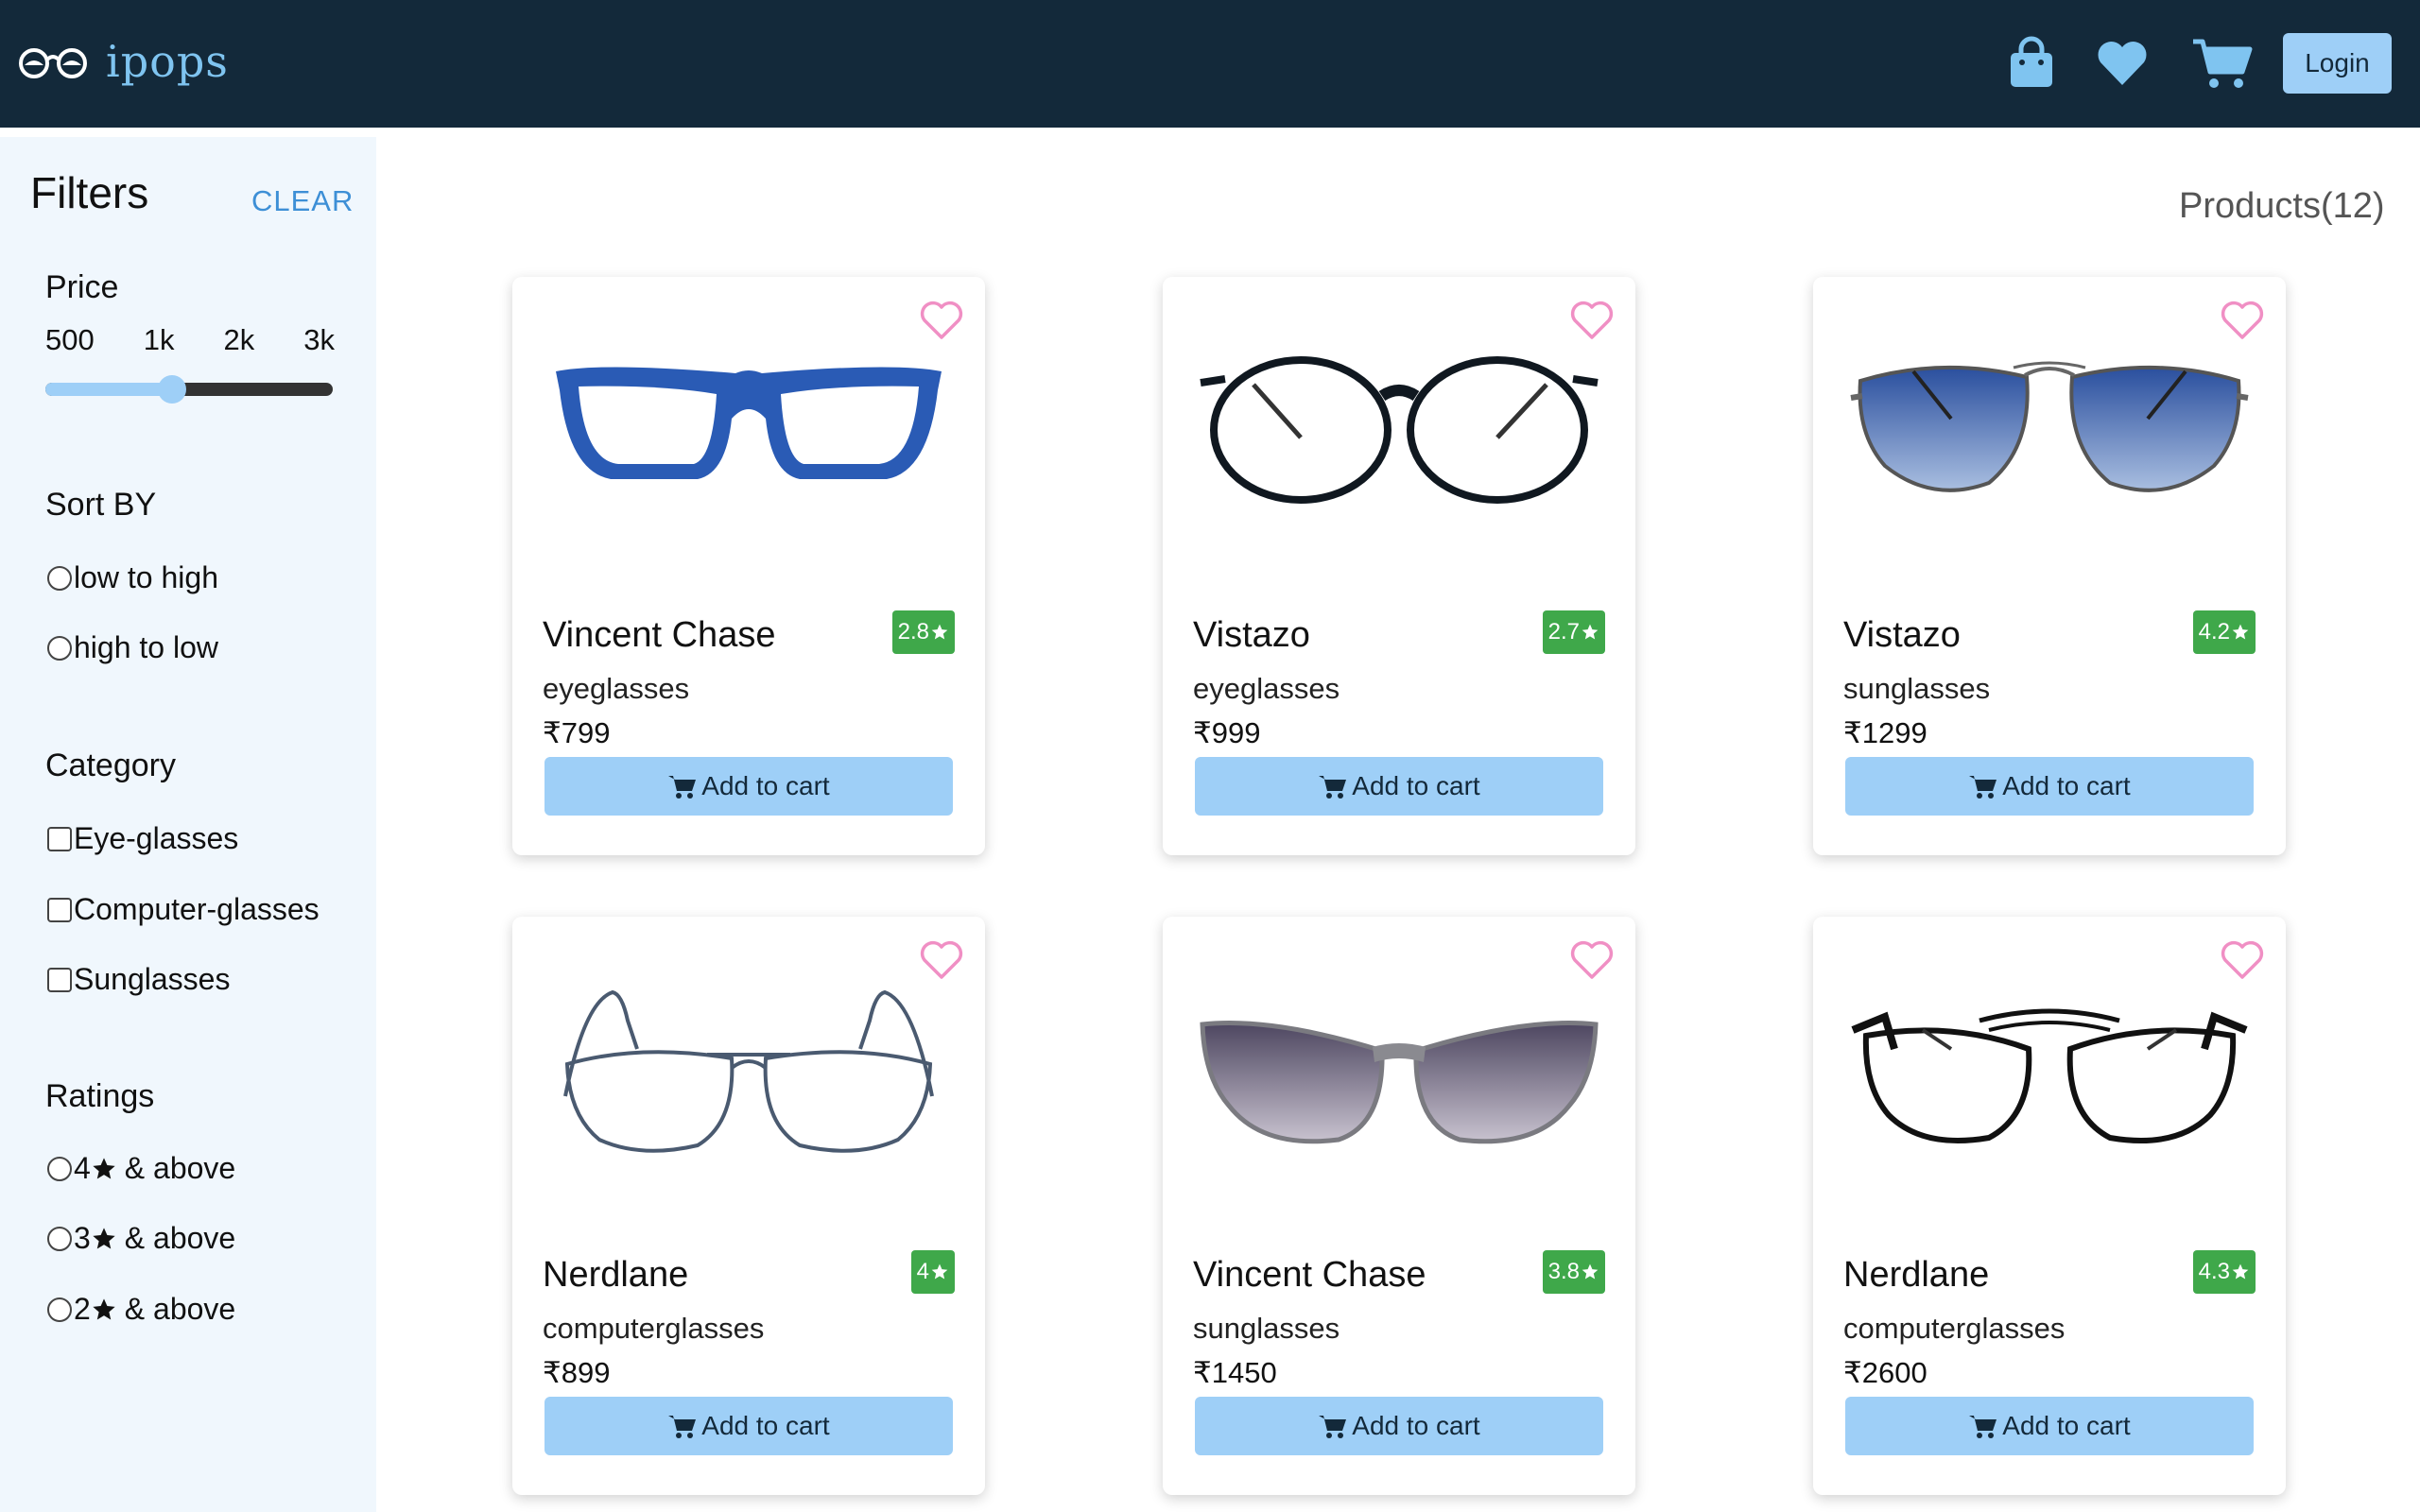  I want to click on price-tick: 1k, so click(159, 339).